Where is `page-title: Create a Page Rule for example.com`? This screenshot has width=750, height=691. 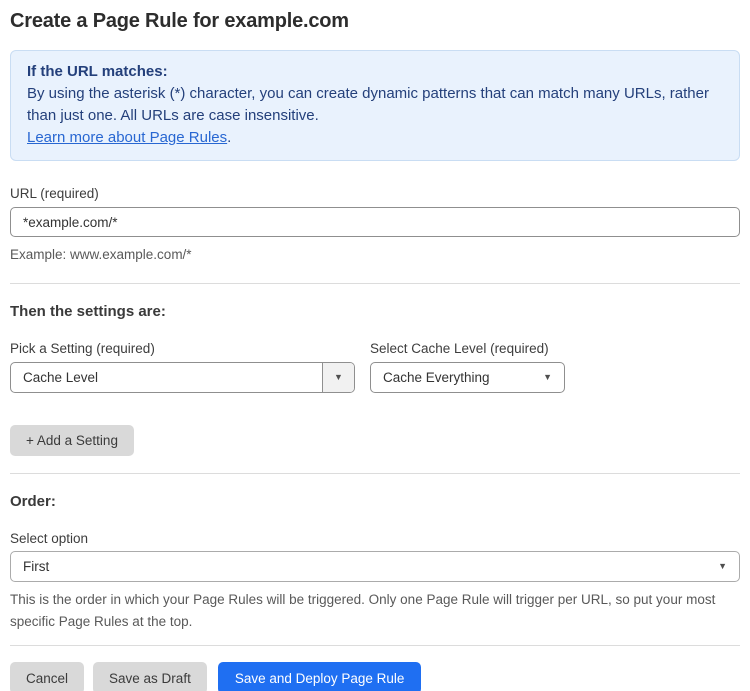
page-title: Create a Page Rule for example.com is located at coordinates (179, 21).